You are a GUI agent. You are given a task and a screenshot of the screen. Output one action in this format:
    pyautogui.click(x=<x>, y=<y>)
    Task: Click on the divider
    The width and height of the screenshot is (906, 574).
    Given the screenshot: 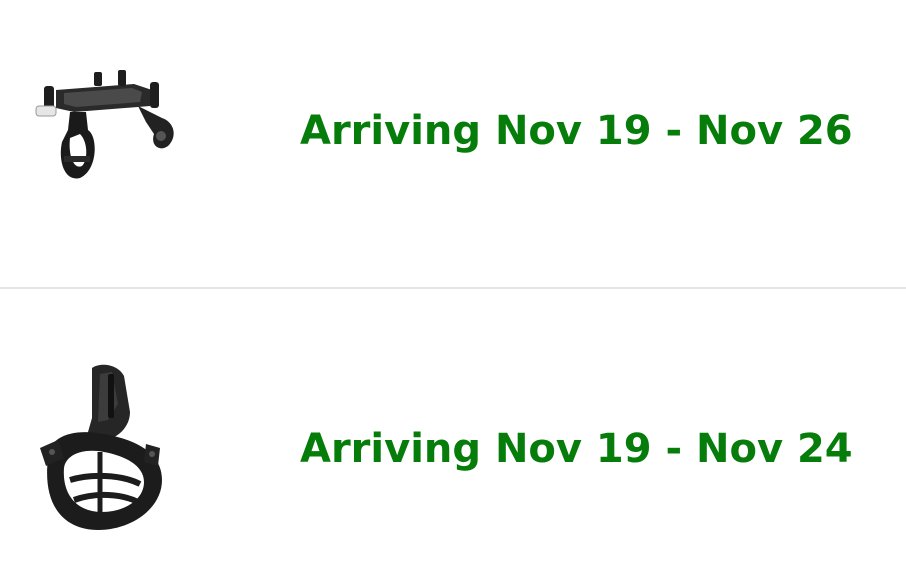 What is the action you would take?
    pyautogui.click(x=453, y=288)
    